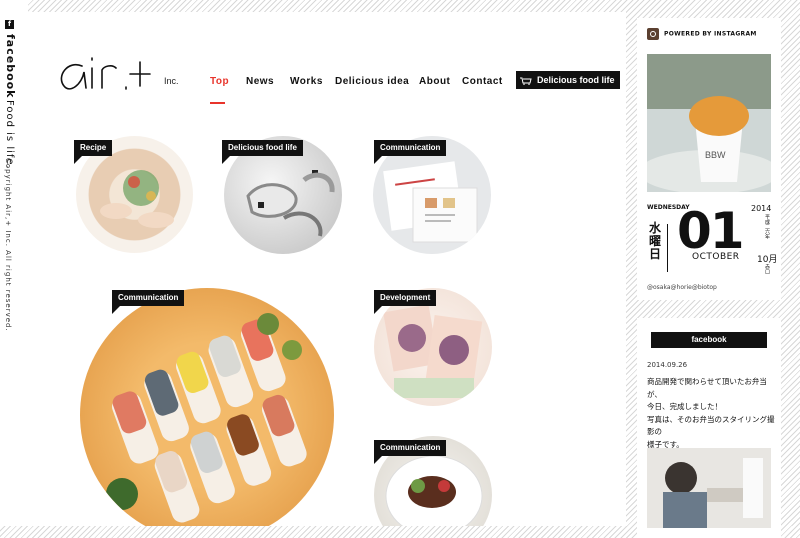 This screenshot has width=800, height=538. What do you see at coordinates (482, 81) in the screenshot?
I see `nav-contact: Contact` at bounding box center [482, 81].